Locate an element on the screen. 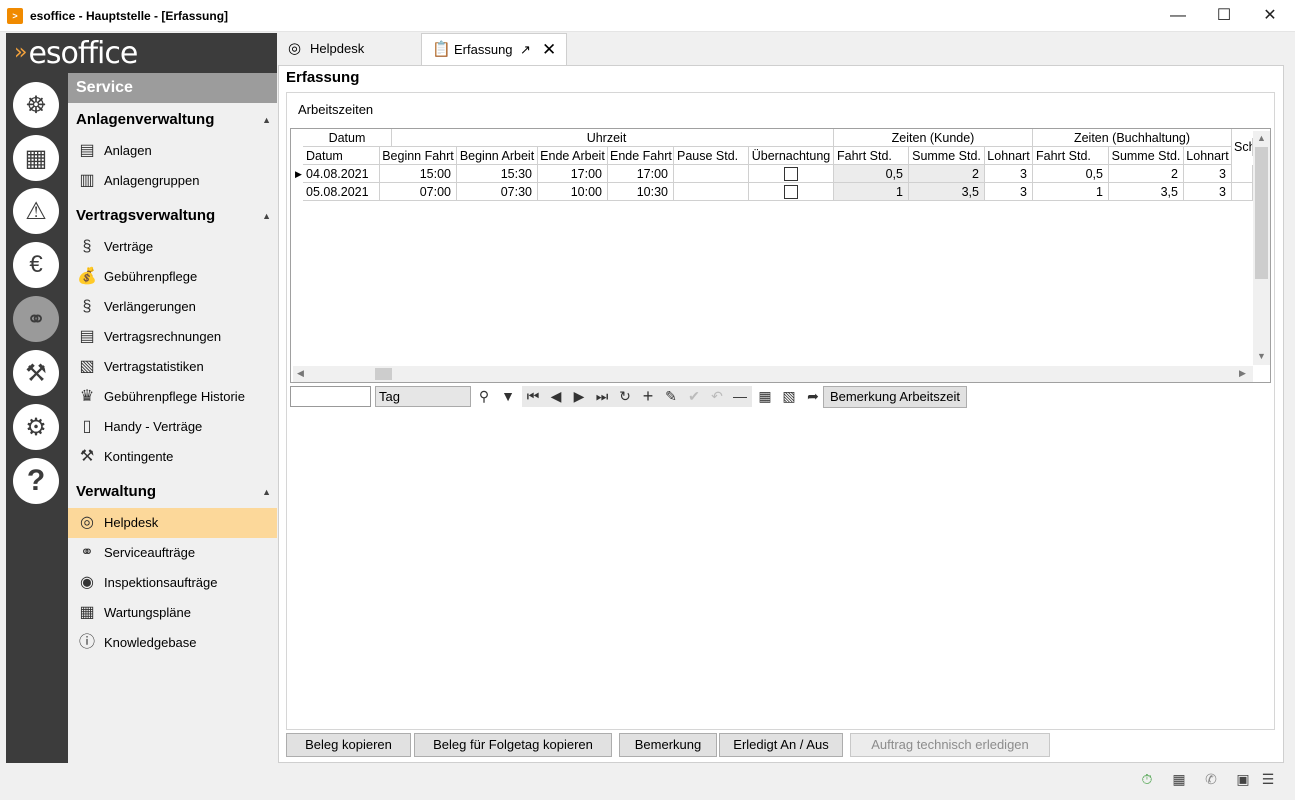  cell-beginn-fahrt: 15:00 is located at coordinates (418, 174).